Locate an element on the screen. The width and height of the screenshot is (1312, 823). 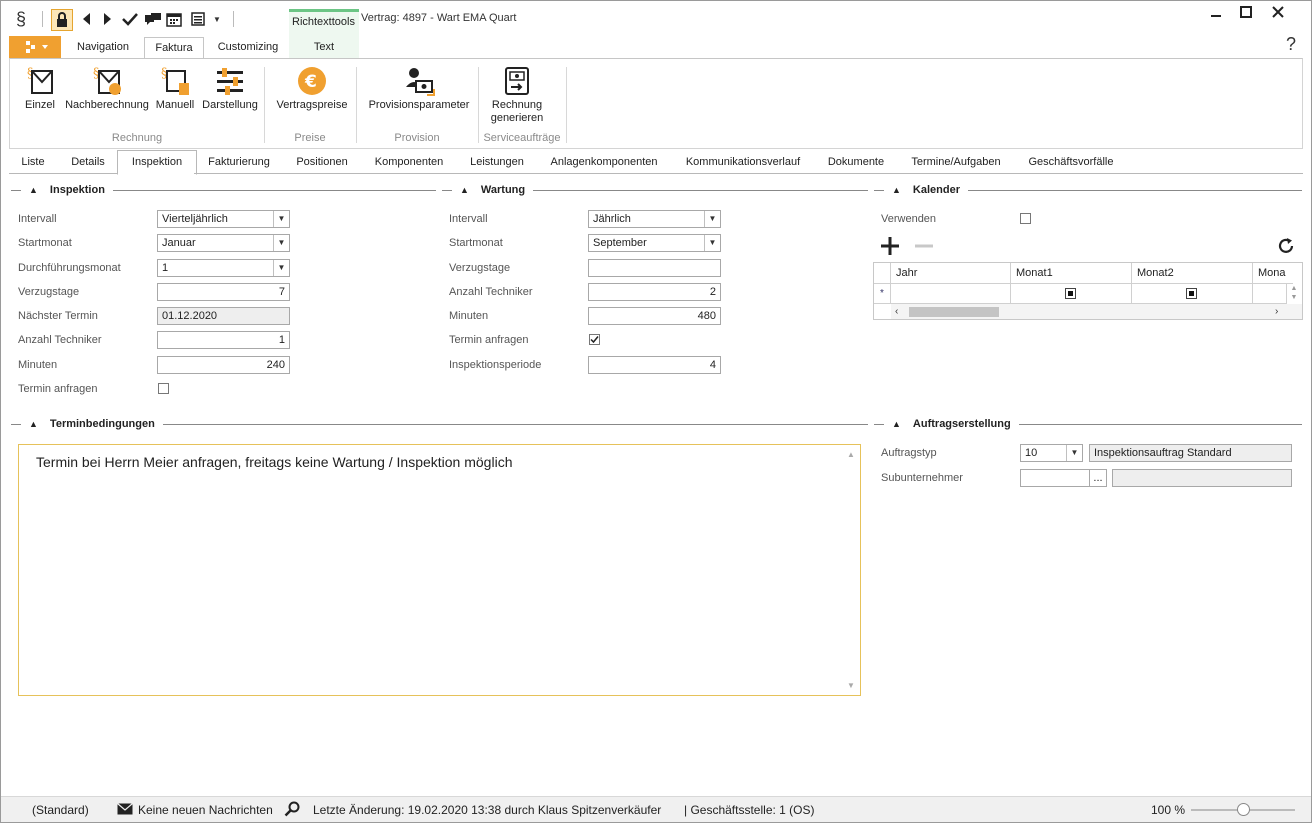
tab-kommunikationsverlauf: Kommunikationsverlauf is located at coordinates (743, 162).